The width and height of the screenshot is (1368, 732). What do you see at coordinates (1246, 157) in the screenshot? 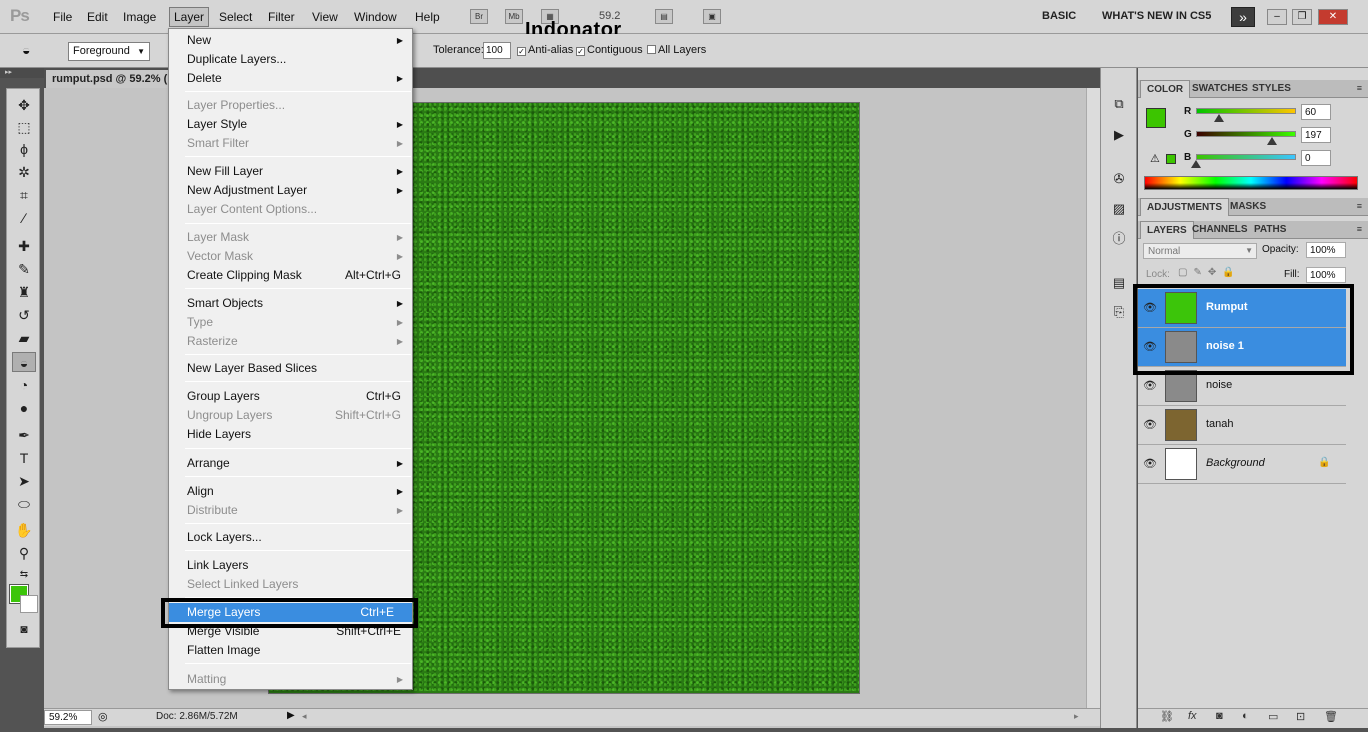
I see `blue-slider` at bounding box center [1246, 157].